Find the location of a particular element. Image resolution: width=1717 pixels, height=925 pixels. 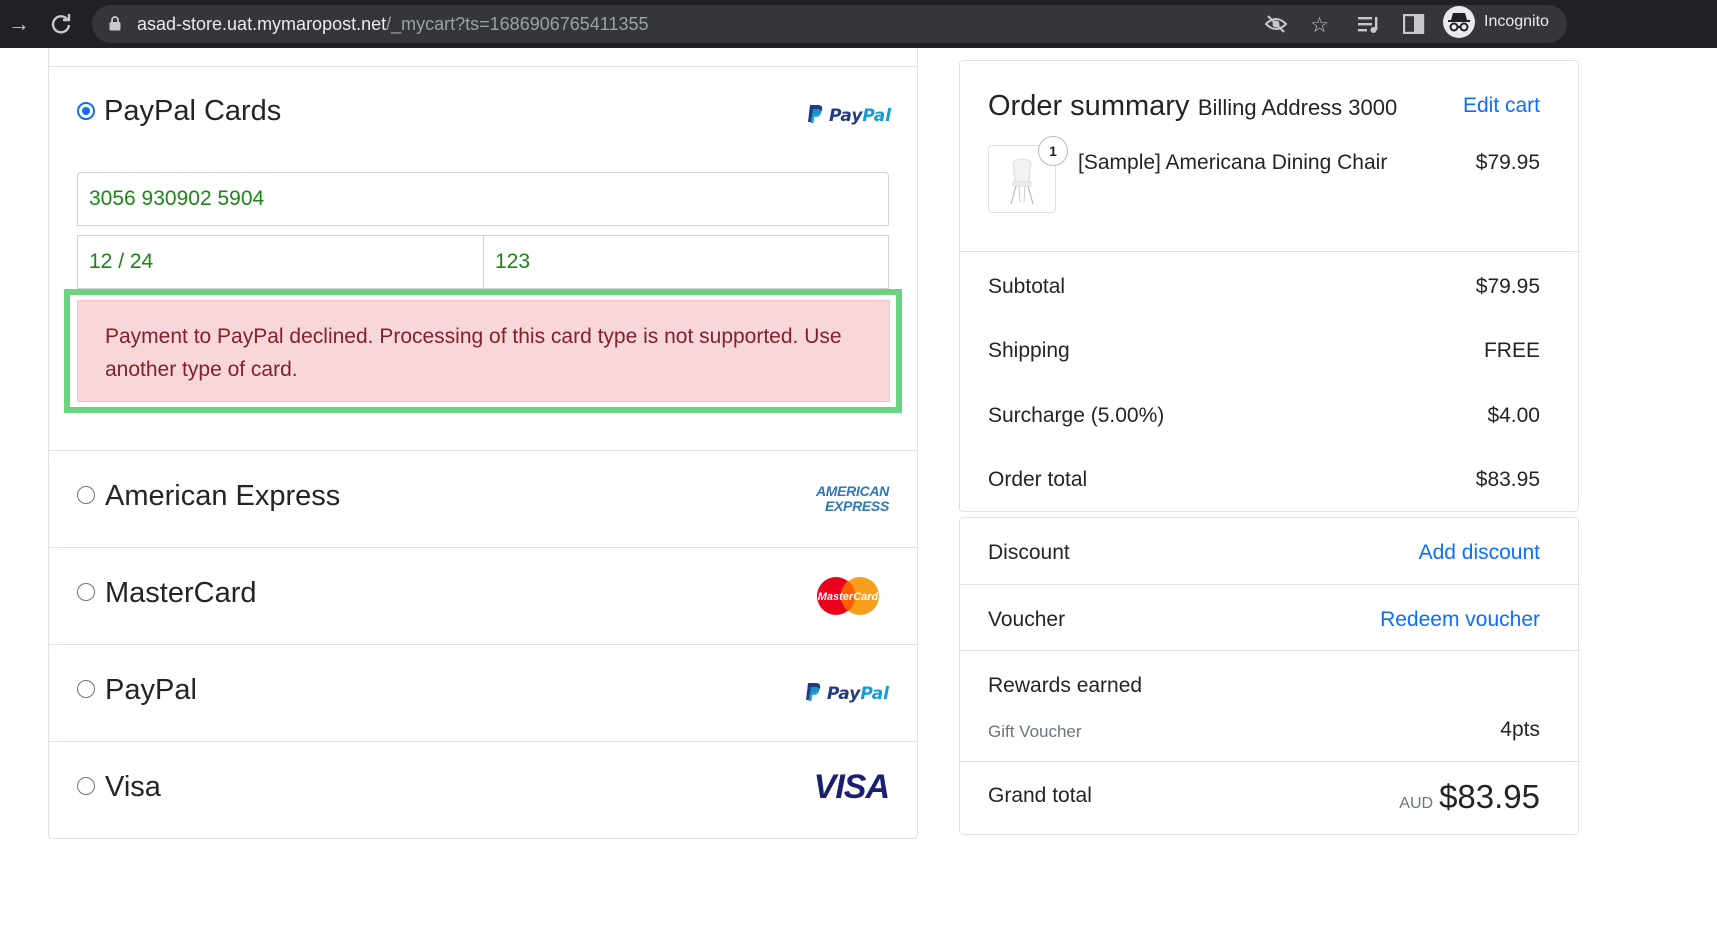

surcharge-label: Surcharge (5.00%) is located at coordinates (1076, 415).